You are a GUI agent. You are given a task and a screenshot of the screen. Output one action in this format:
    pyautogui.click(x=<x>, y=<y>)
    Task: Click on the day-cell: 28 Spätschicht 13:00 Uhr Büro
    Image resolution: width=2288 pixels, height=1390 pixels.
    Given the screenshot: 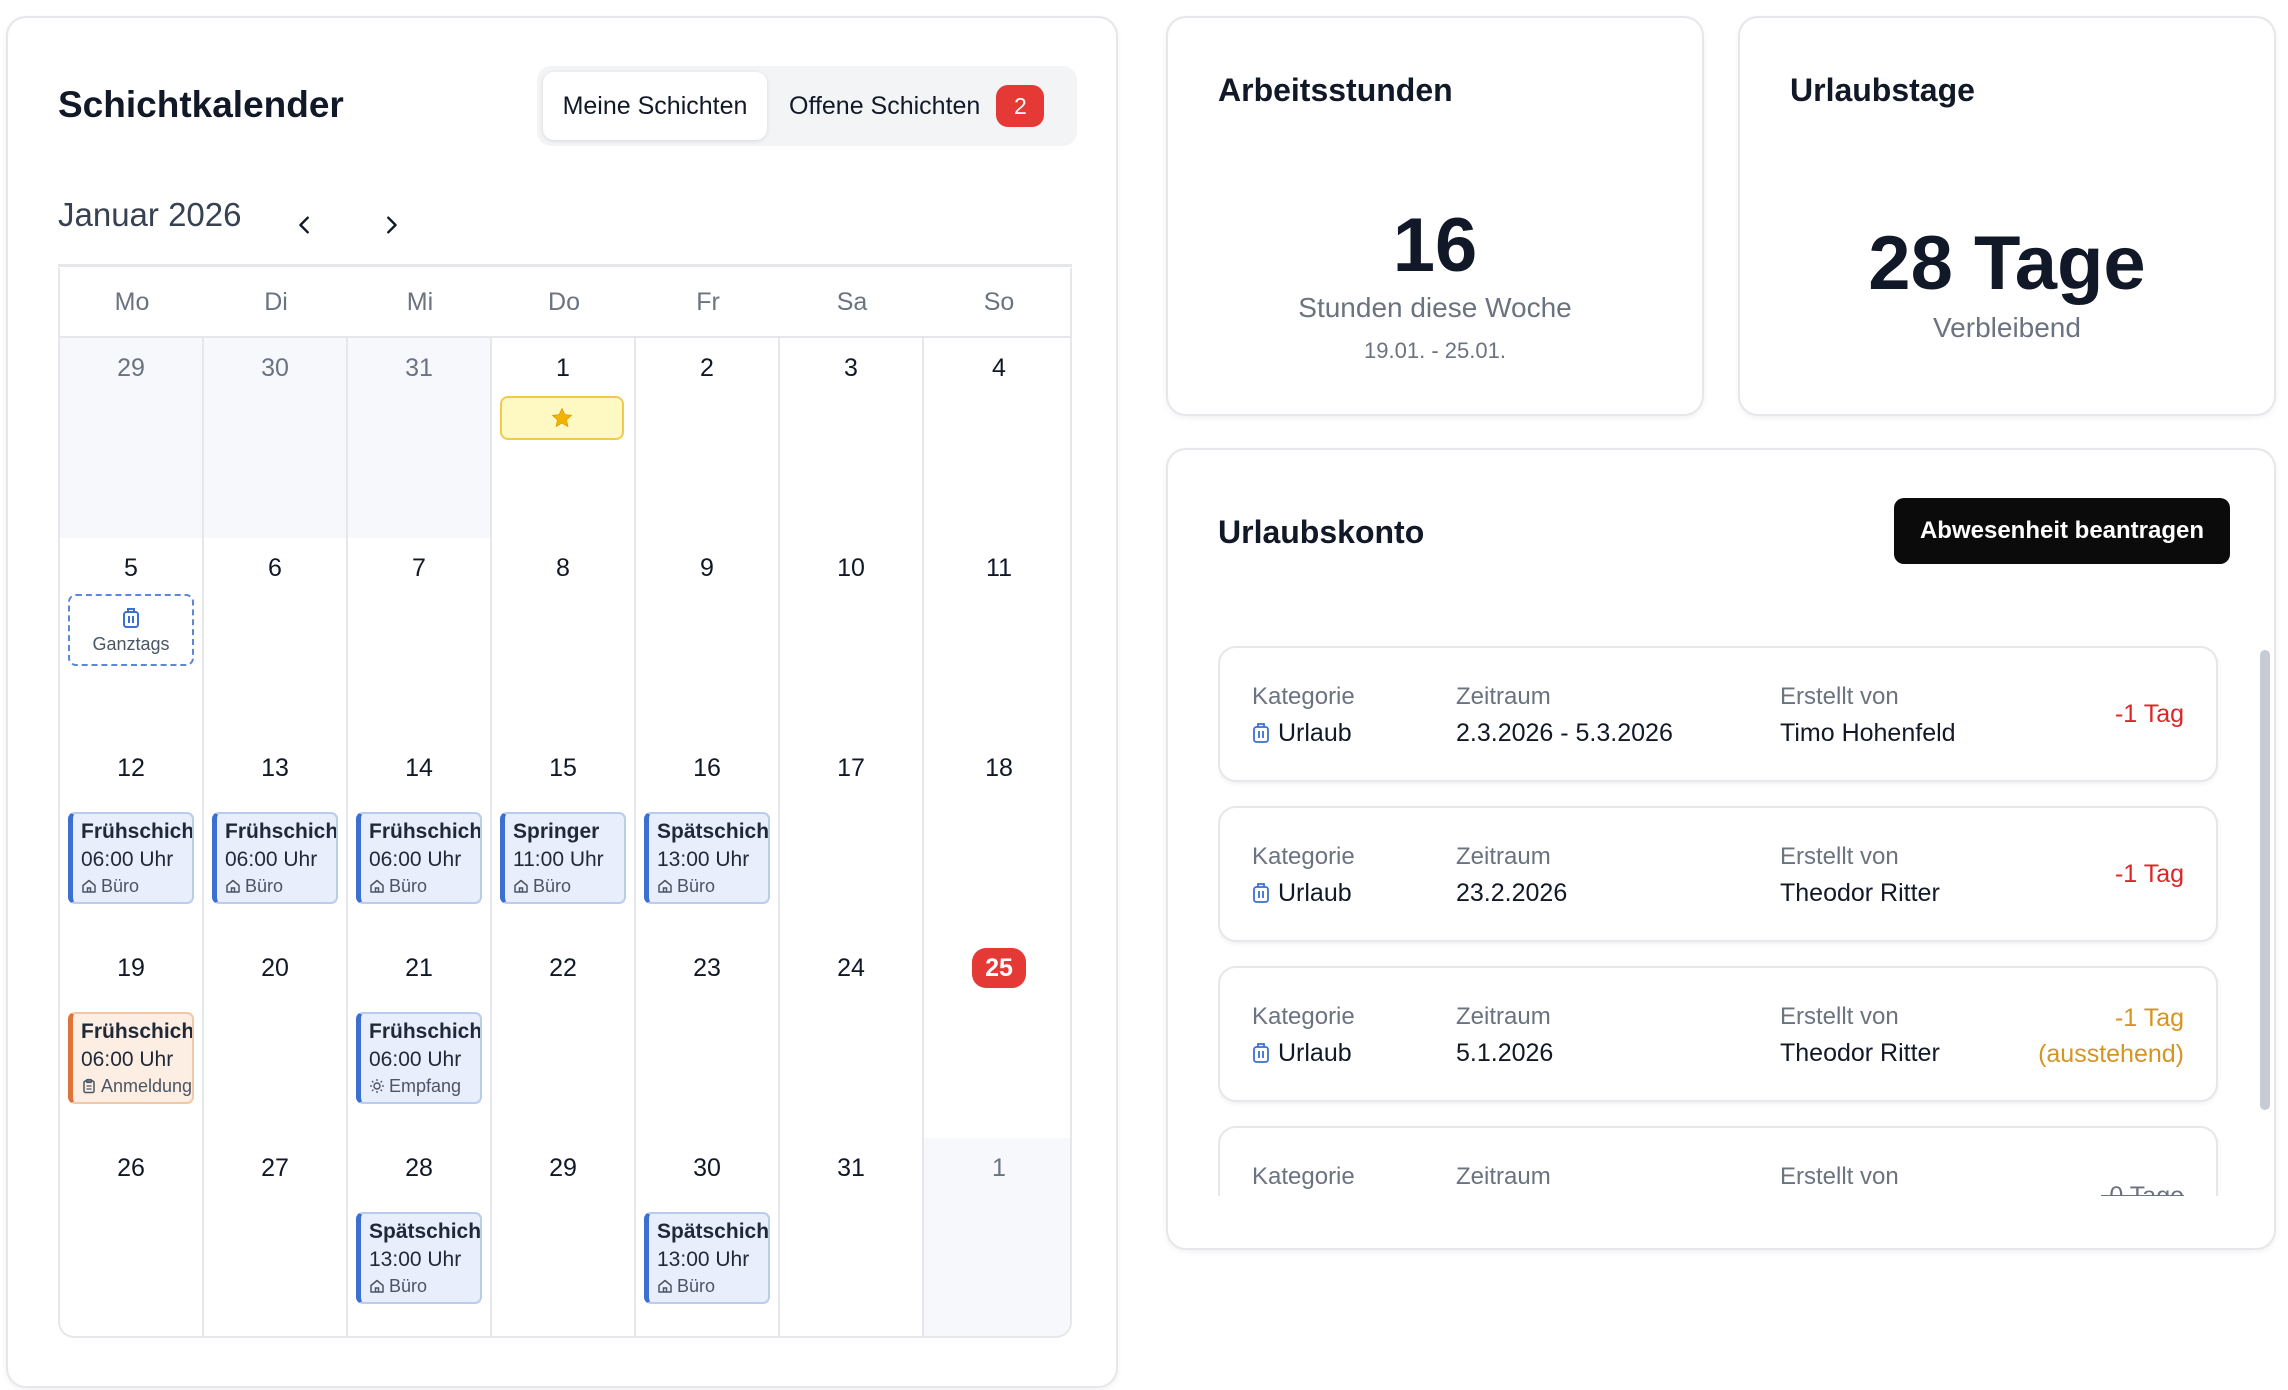 What is the action you would take?
    pyautogui.click(x=420, y=1237)
    